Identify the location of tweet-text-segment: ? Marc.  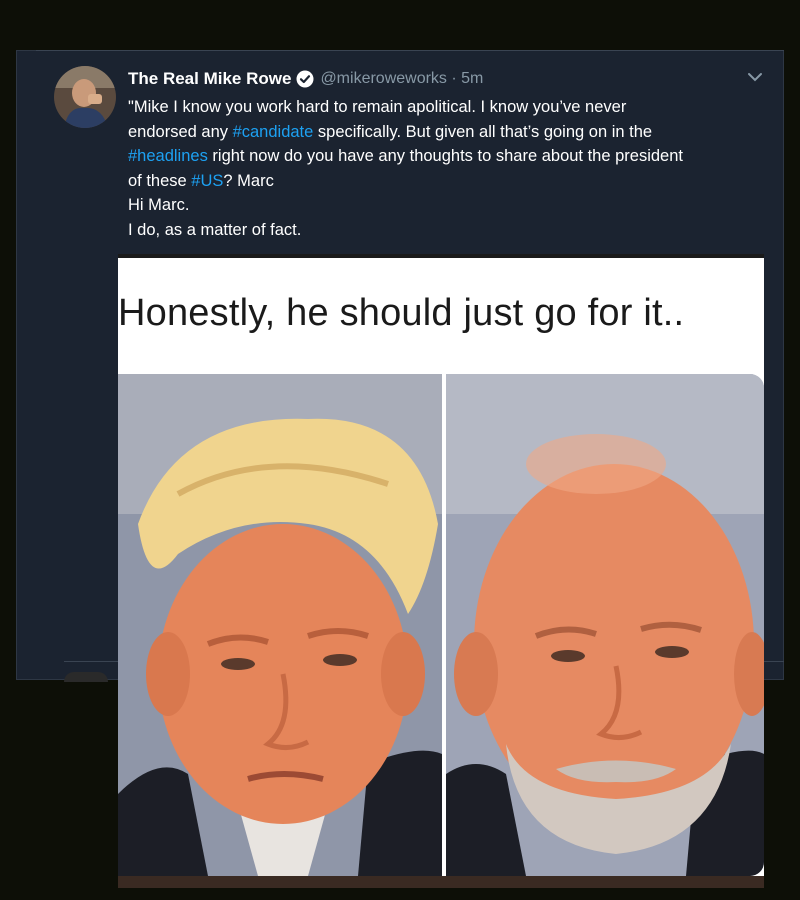
(248, 180).